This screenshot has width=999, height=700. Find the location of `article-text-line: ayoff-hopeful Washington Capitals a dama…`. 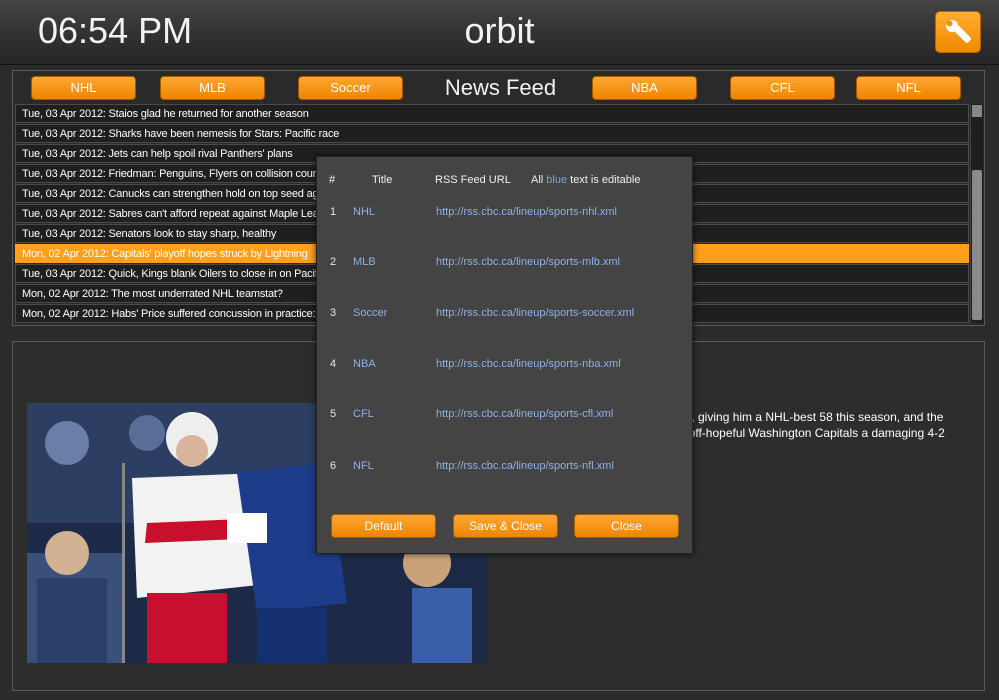

article-text-line: ayoff-hopeful Washington Capitals a dama… is located at coordinates (810, 433).